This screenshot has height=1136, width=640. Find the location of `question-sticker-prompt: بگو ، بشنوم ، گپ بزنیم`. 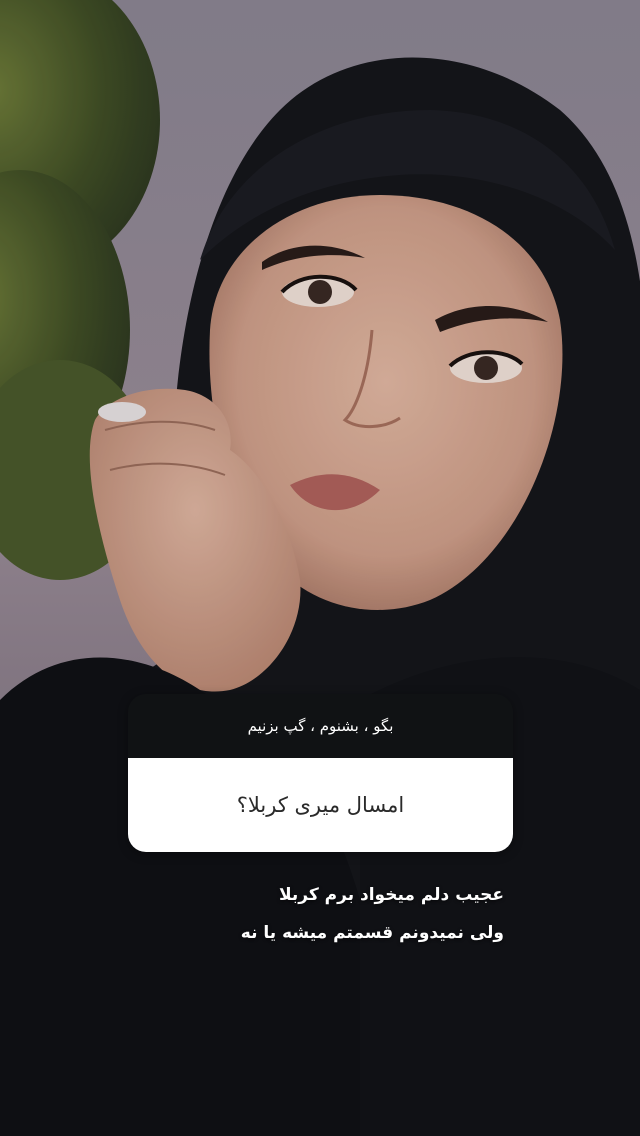

question-sticker-prompt: بگو ، بشنوم ، گپ بزنیم is located at coordinates (320, 726).